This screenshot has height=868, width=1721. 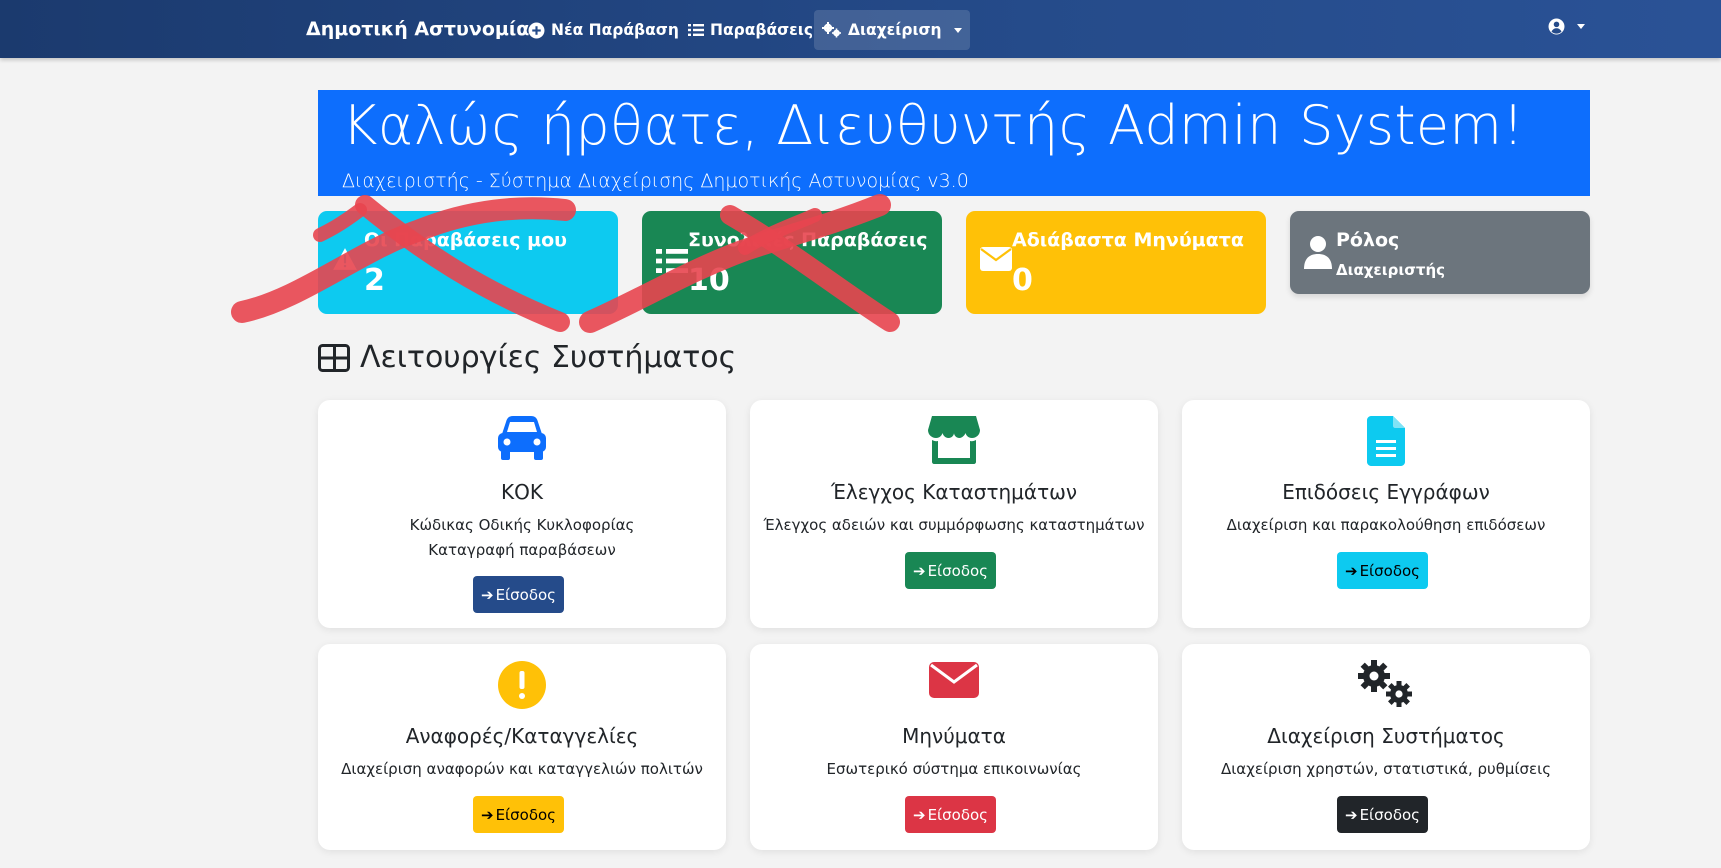 I want to click on module-description-line: Εσωτερικό σύστημα επικοινωνίας, so click(x=954, y=769).